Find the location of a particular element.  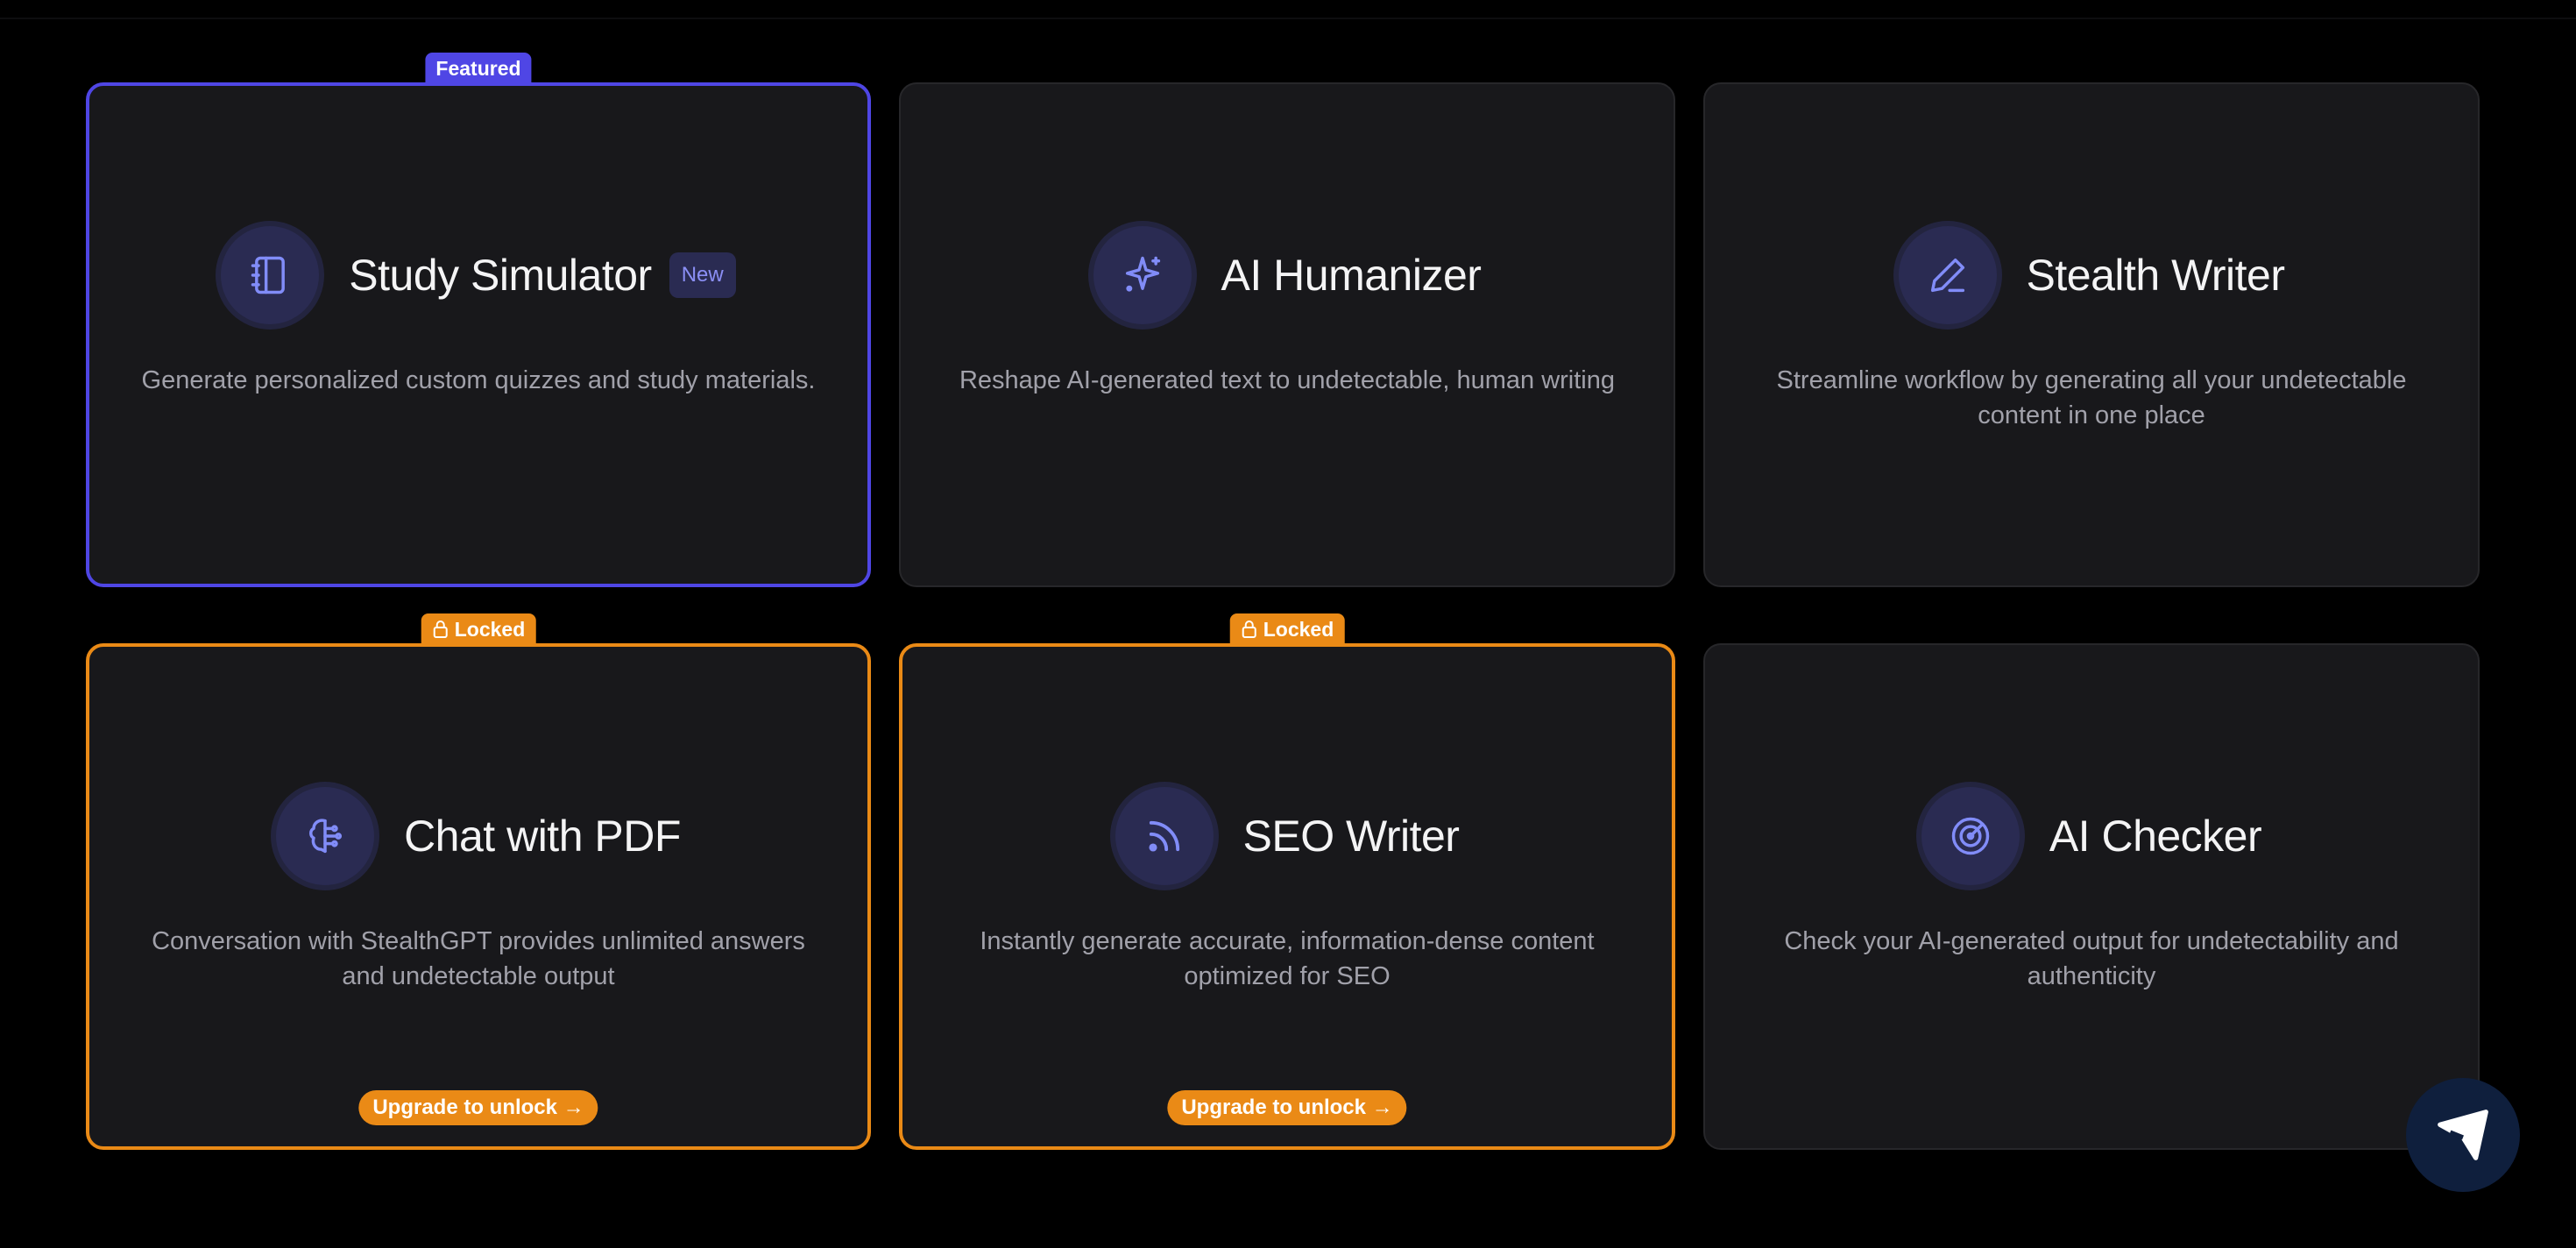

card-title-row: SEO Writer is located at coordinates (1287, 836).